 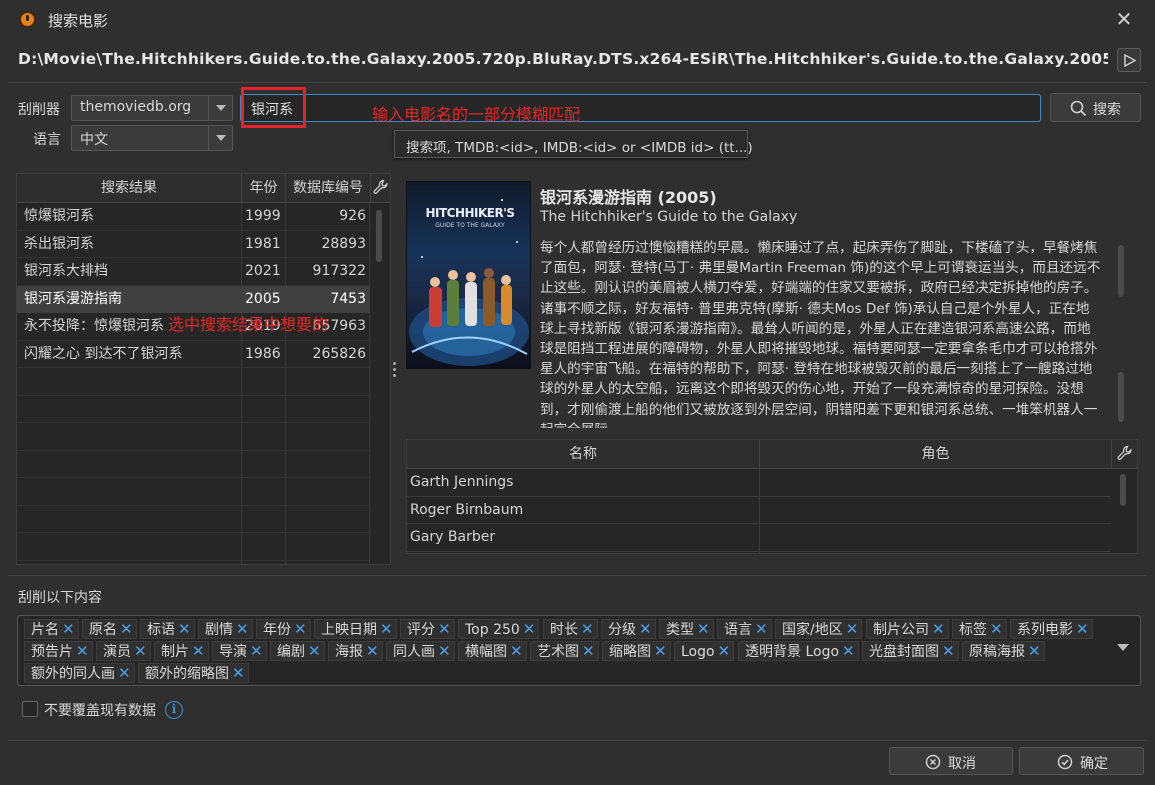 What do you see at coordinates (30, 709) in the screenshot?
I see `no-overwrite-checkbox` at bounding box center [30, 709].